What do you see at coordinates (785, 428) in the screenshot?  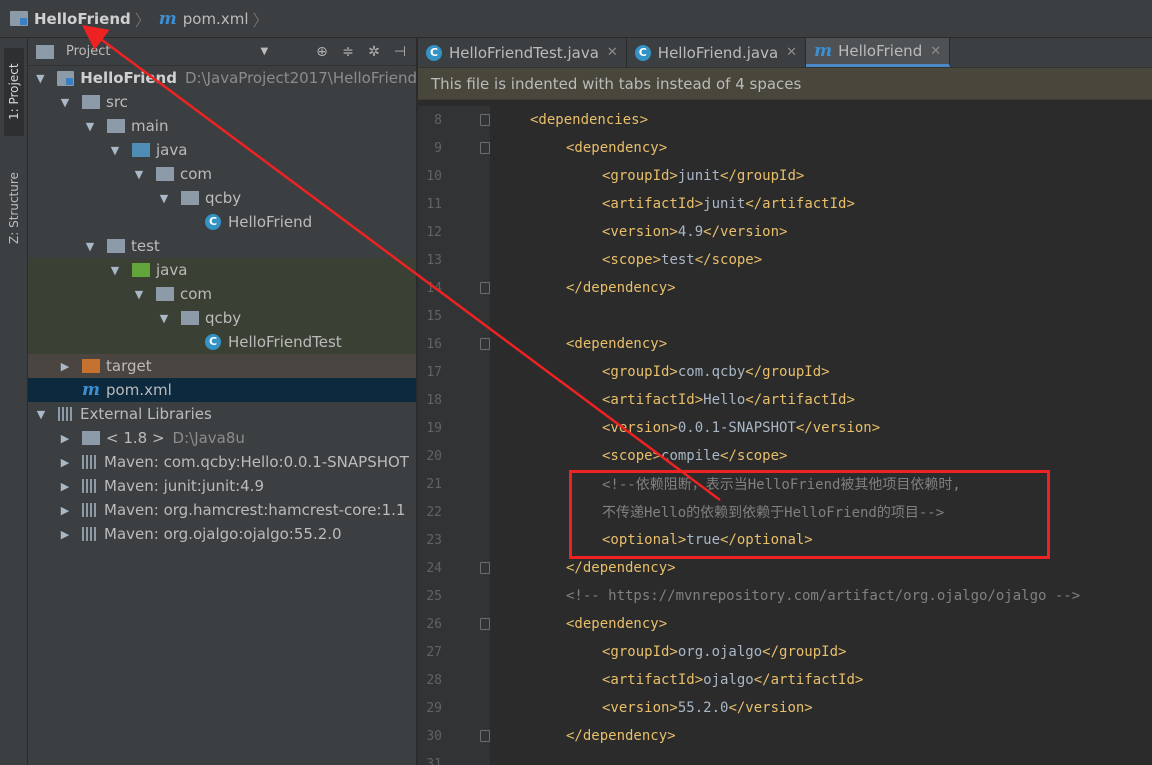 I see `code-line: 19 <version>0.0.1-SNAPSHOT</version>` at bounding box center [785, 428].